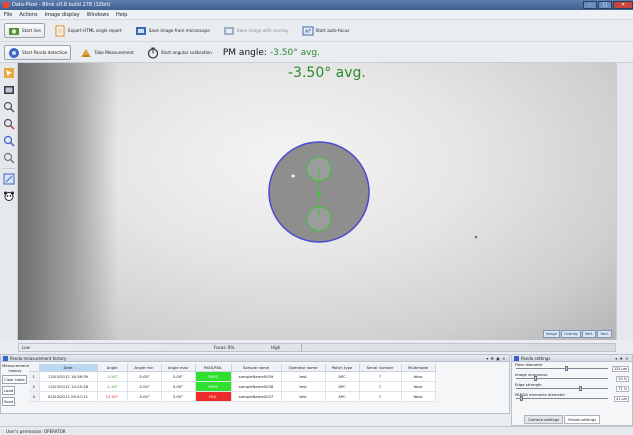 The height and width of the screenshot is (435, 633). What do you see at coordinates (9, 90) in the screenshot?
I see `image-tool` at bounding box center [9, 90].